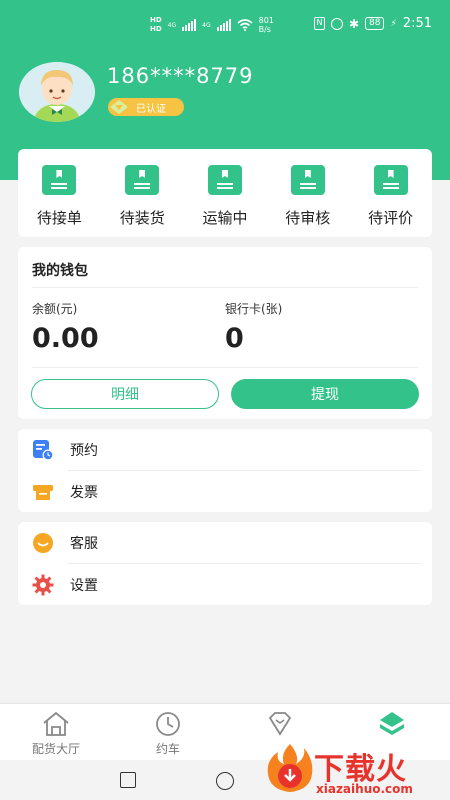  I want to click on tab-label: 配货大厅, so click(55, 749).